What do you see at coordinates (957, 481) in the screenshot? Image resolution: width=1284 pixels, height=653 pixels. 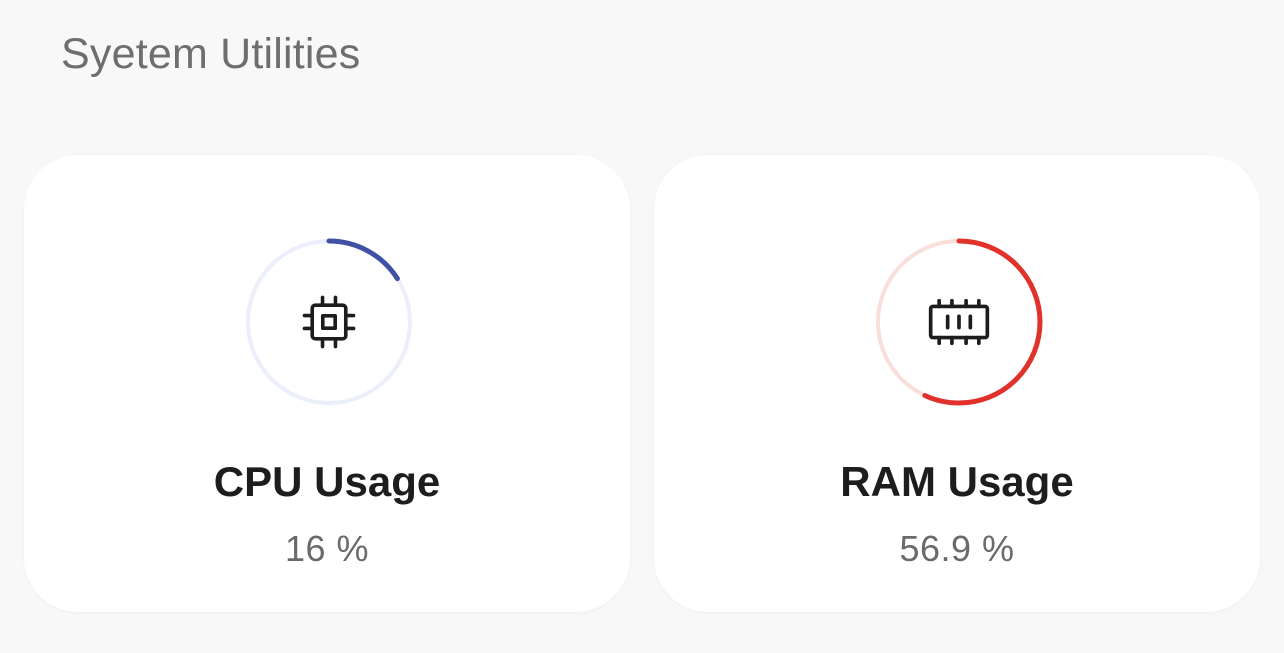 I see `ram-usage-label: RAM Usage` at bounding box center [957, 481].